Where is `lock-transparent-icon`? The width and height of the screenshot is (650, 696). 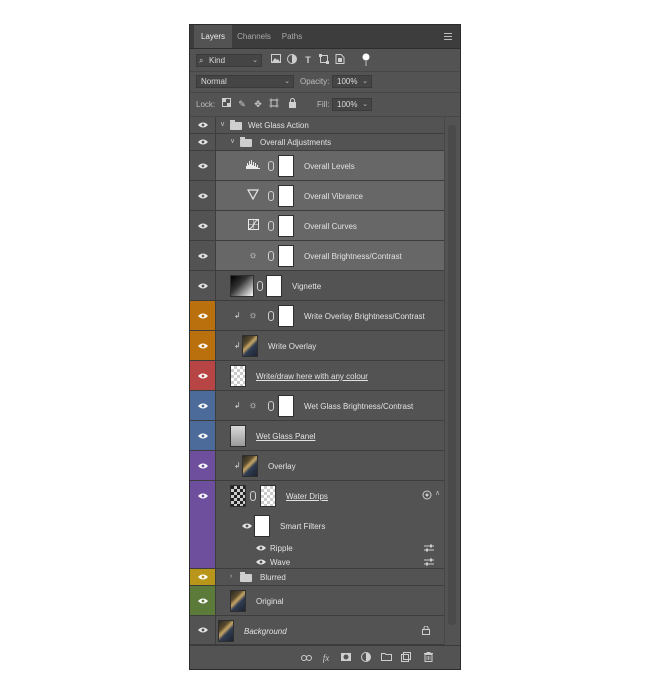 lock-transparent-icon is located at coordinates (226, 104).